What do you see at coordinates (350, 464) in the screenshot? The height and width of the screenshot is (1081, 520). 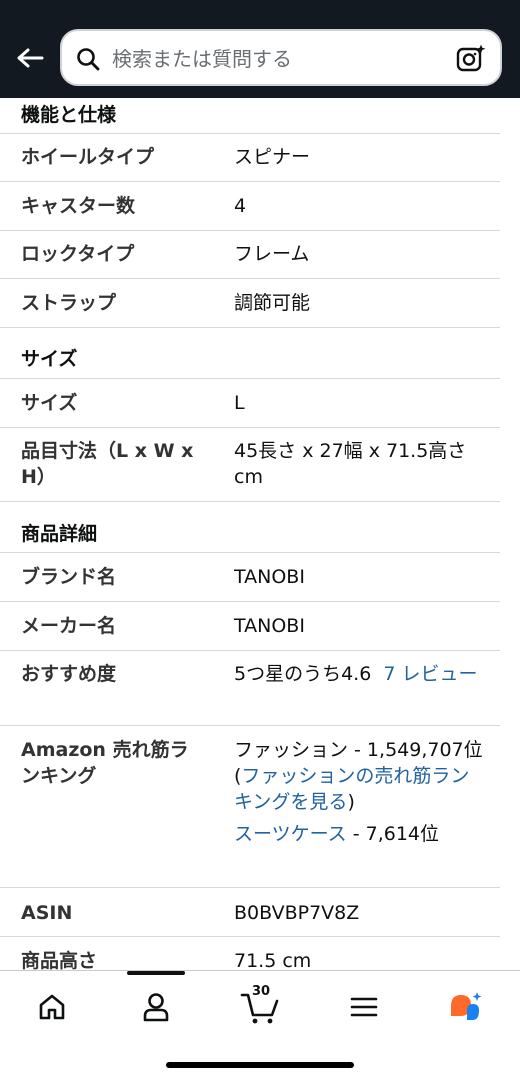 I see `spec-value: 45長さ x 27幅 x 71.5高さ cm` at bounding box center [350, 464].